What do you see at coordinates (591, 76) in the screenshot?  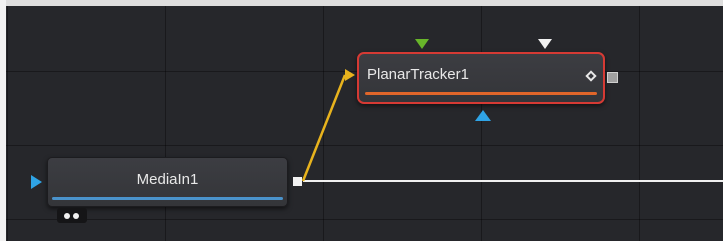 I see `diamond-icon` at bounding box center [591, 76].